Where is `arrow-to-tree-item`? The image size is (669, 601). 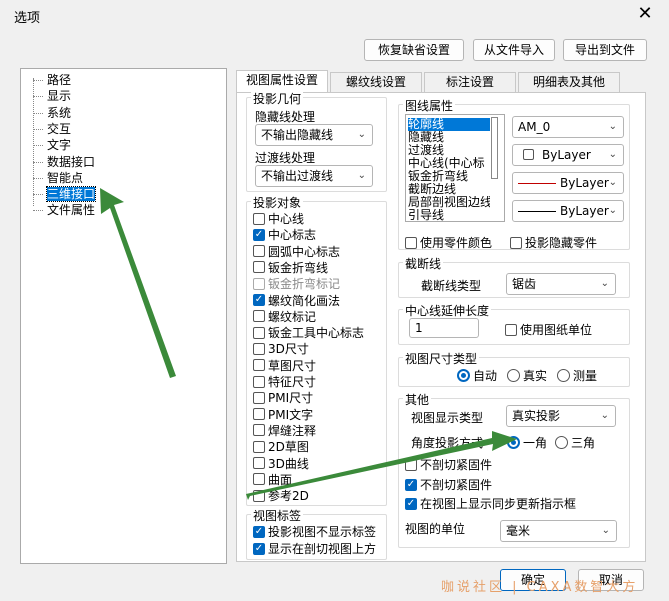
arrow-to-tree-item is located at coordinates (138, 283).